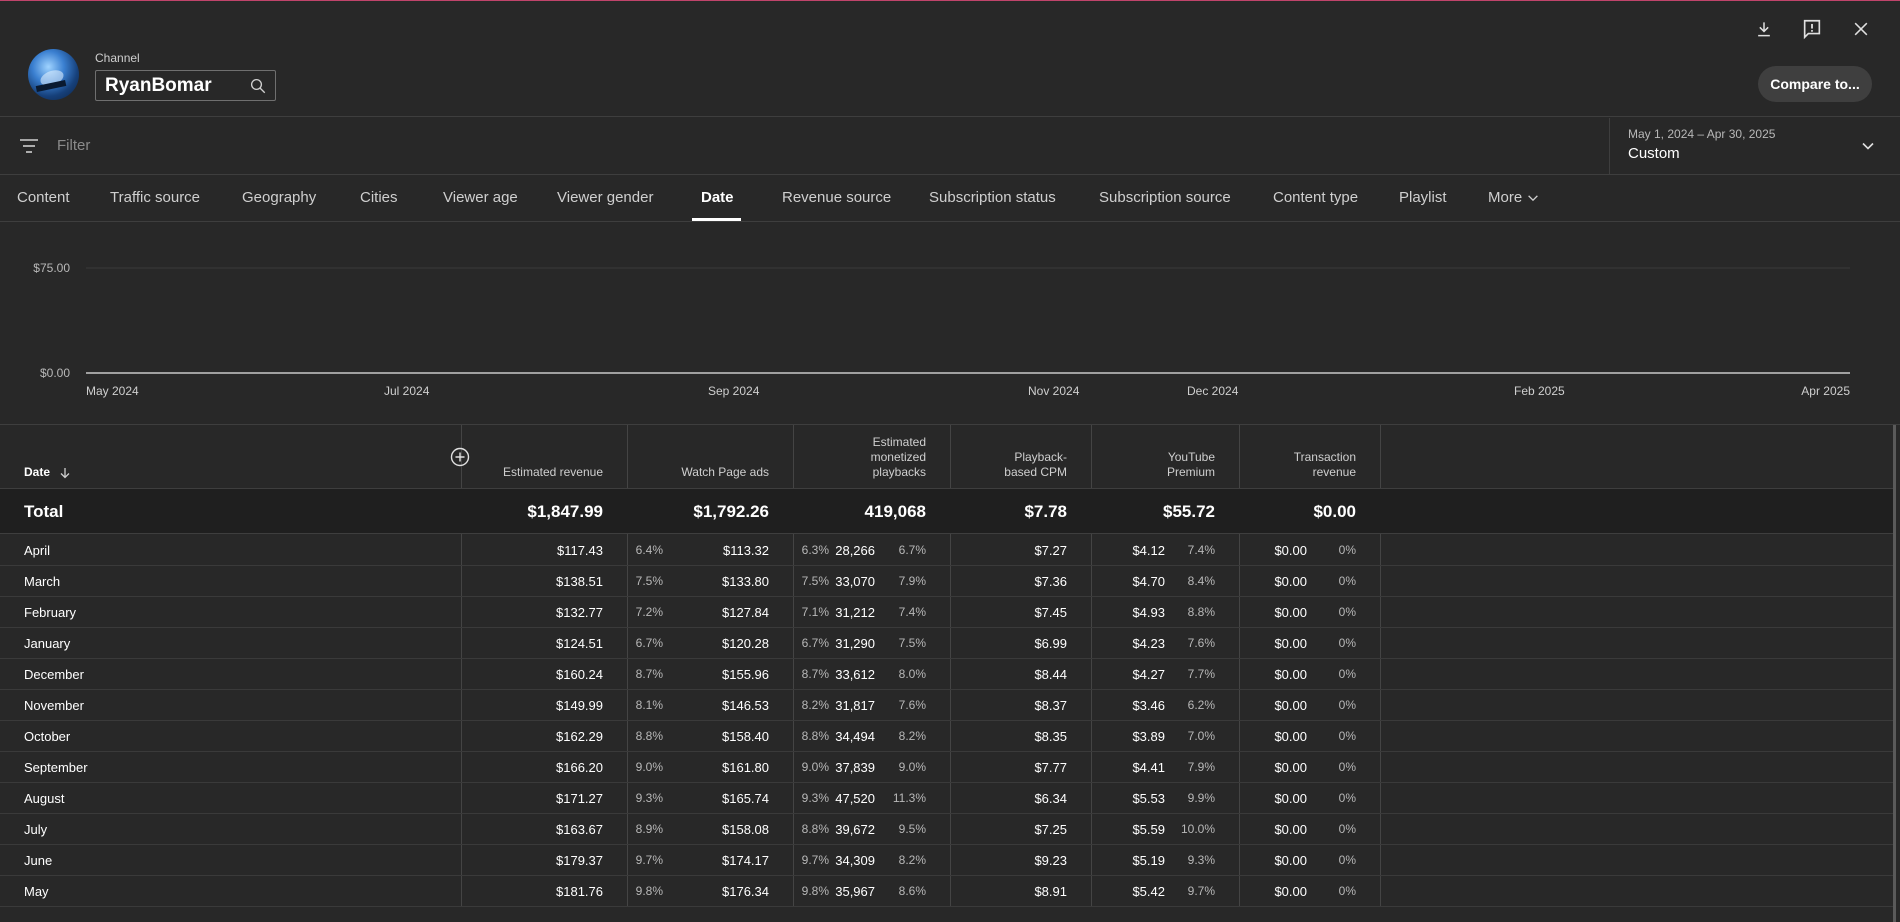  What do you see at coordinates (815, 705) in the screenshot?
I see `cell-watch-page-ads-percent: 8.2%` at bounding box center [815, 705].